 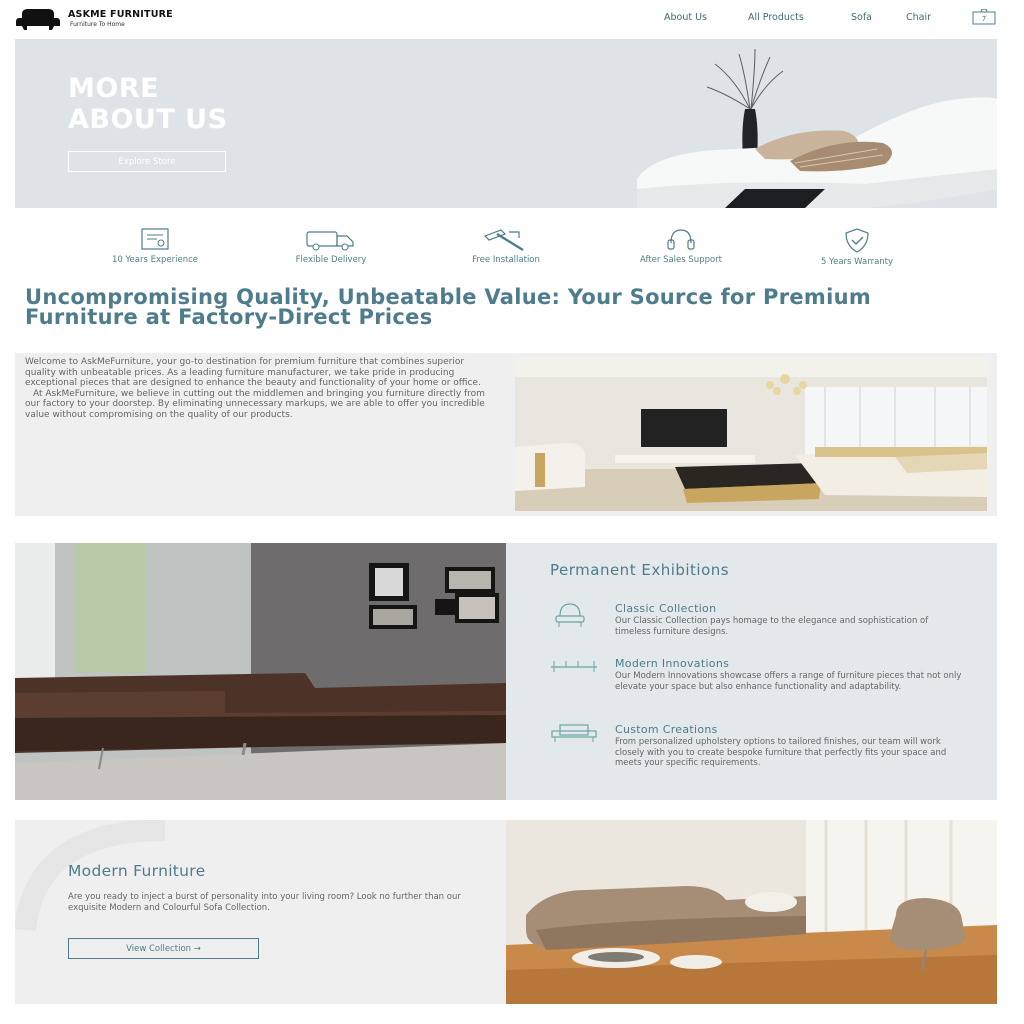 I want to click on feature-support: After Sales Support, so click(x=681, y=246).